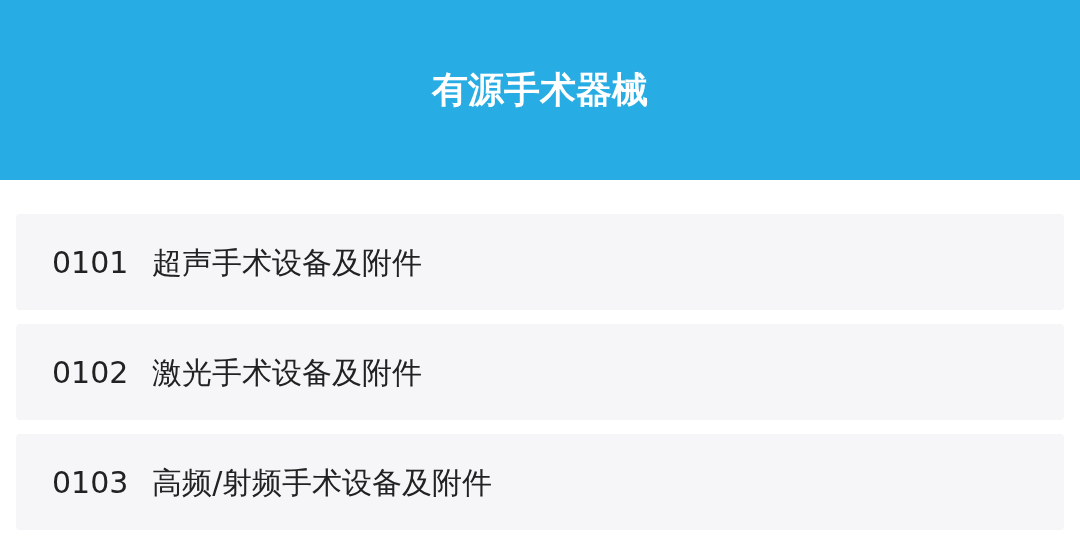  I want to click on category-code: 0101, so click(90, 262).